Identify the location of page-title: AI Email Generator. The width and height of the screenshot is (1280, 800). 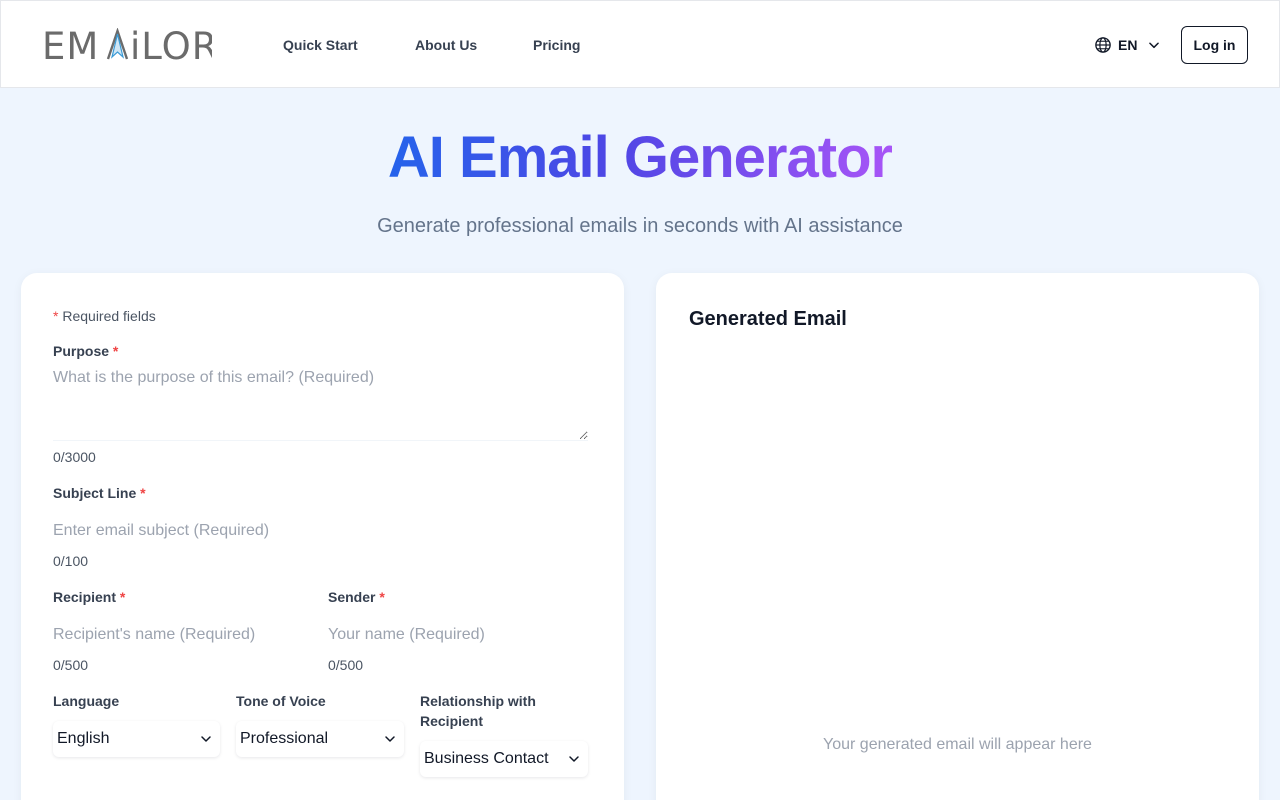
(640, 158).